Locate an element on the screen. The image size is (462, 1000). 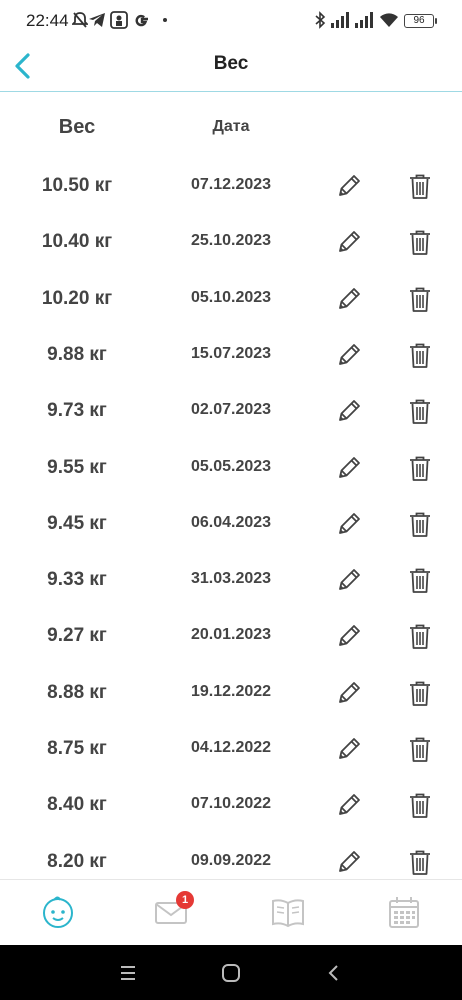
date-value: 15.07.2023 is located at coordinates (231, 353).